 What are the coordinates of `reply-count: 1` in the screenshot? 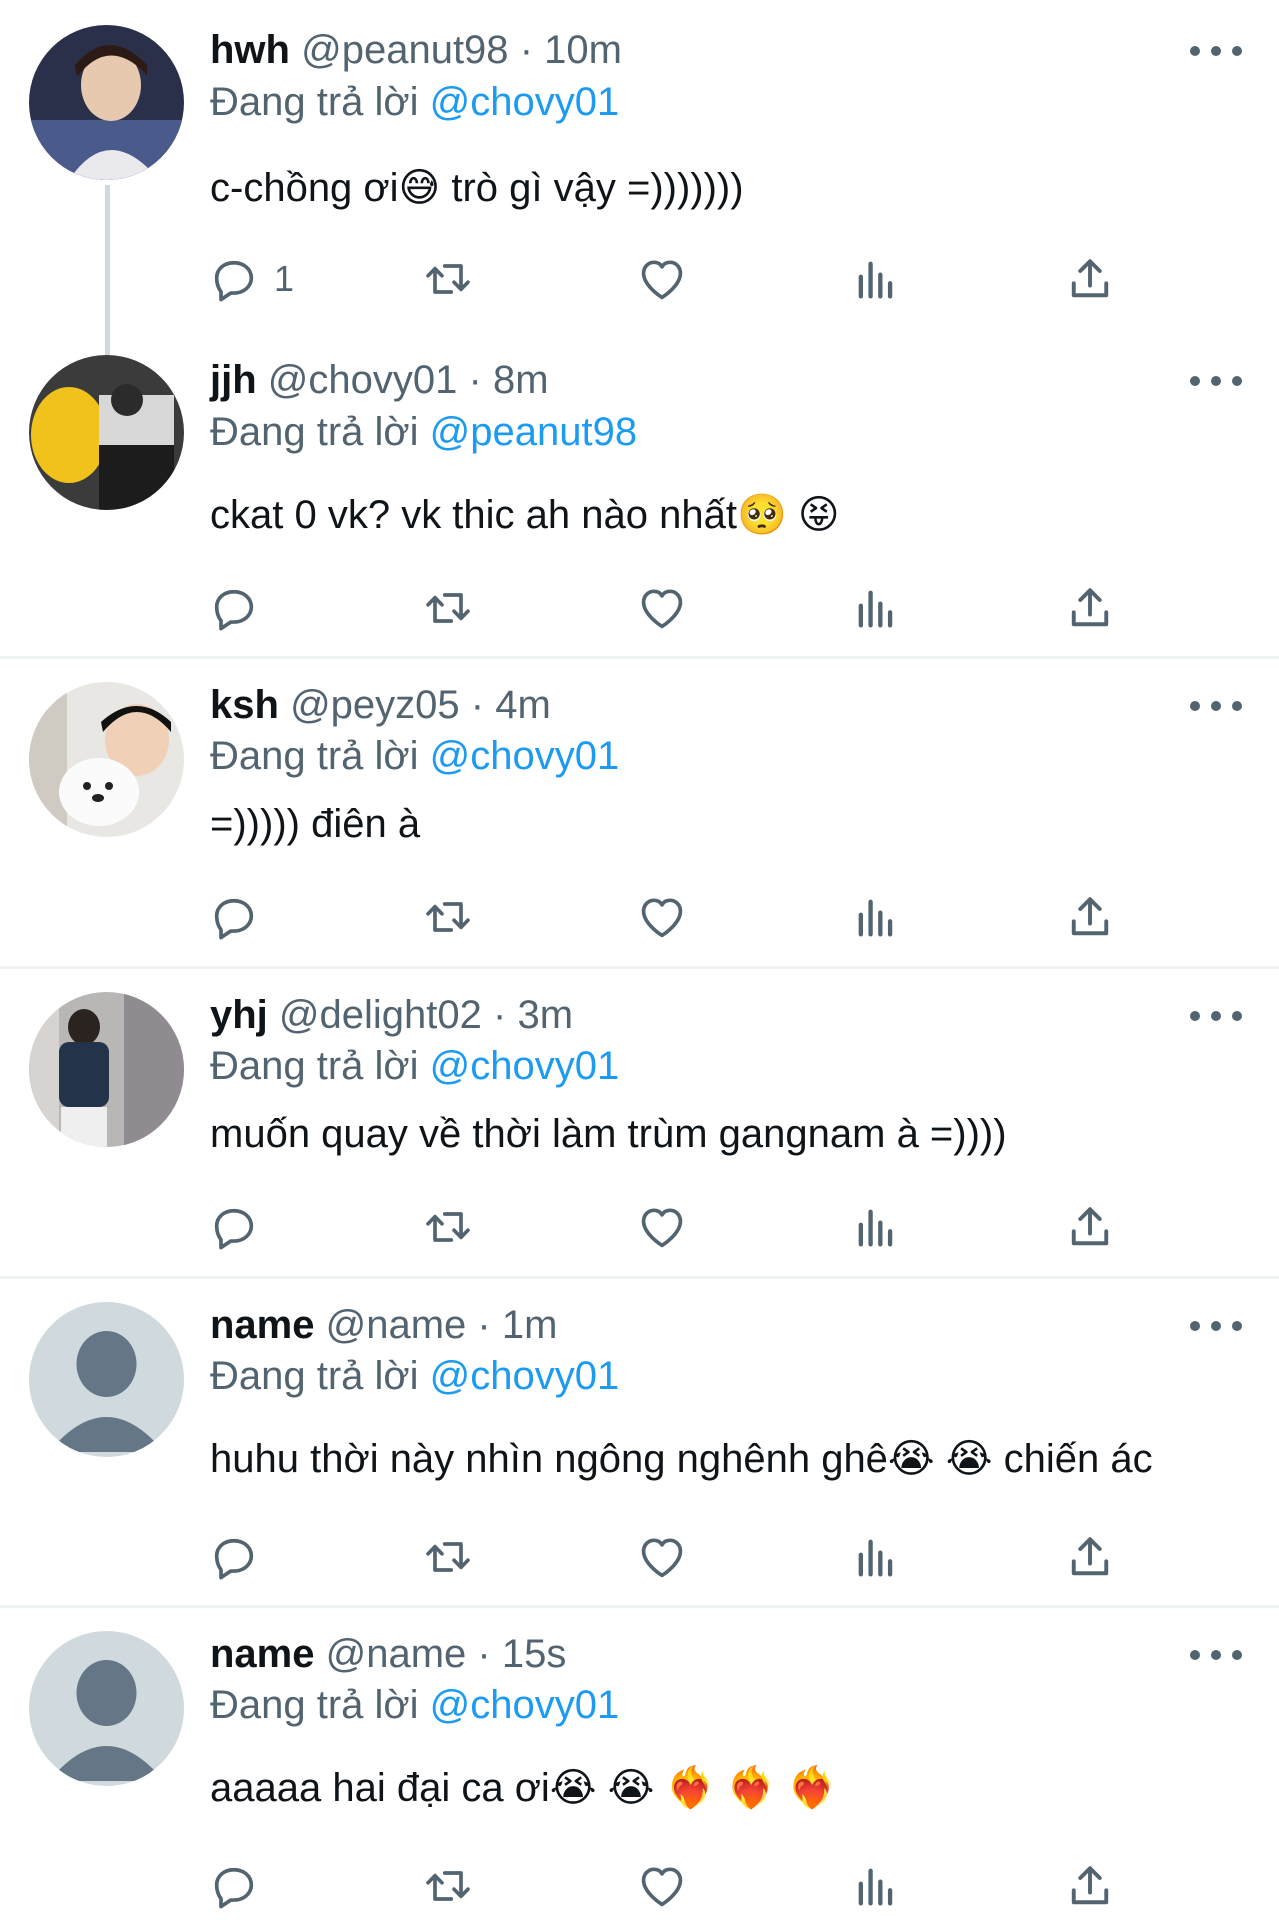 It's located at (284, 278).